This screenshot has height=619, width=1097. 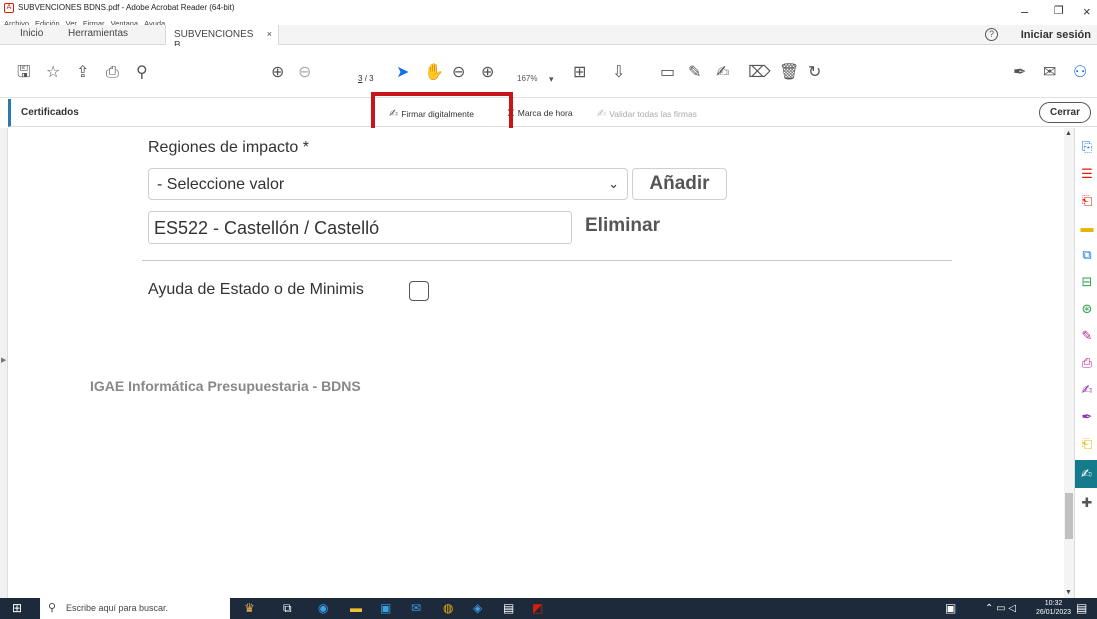 What do you see at coordinates (9, 8) in the screenshot?
I see `acrobat-icon: A` at bounding box center [9, 8].